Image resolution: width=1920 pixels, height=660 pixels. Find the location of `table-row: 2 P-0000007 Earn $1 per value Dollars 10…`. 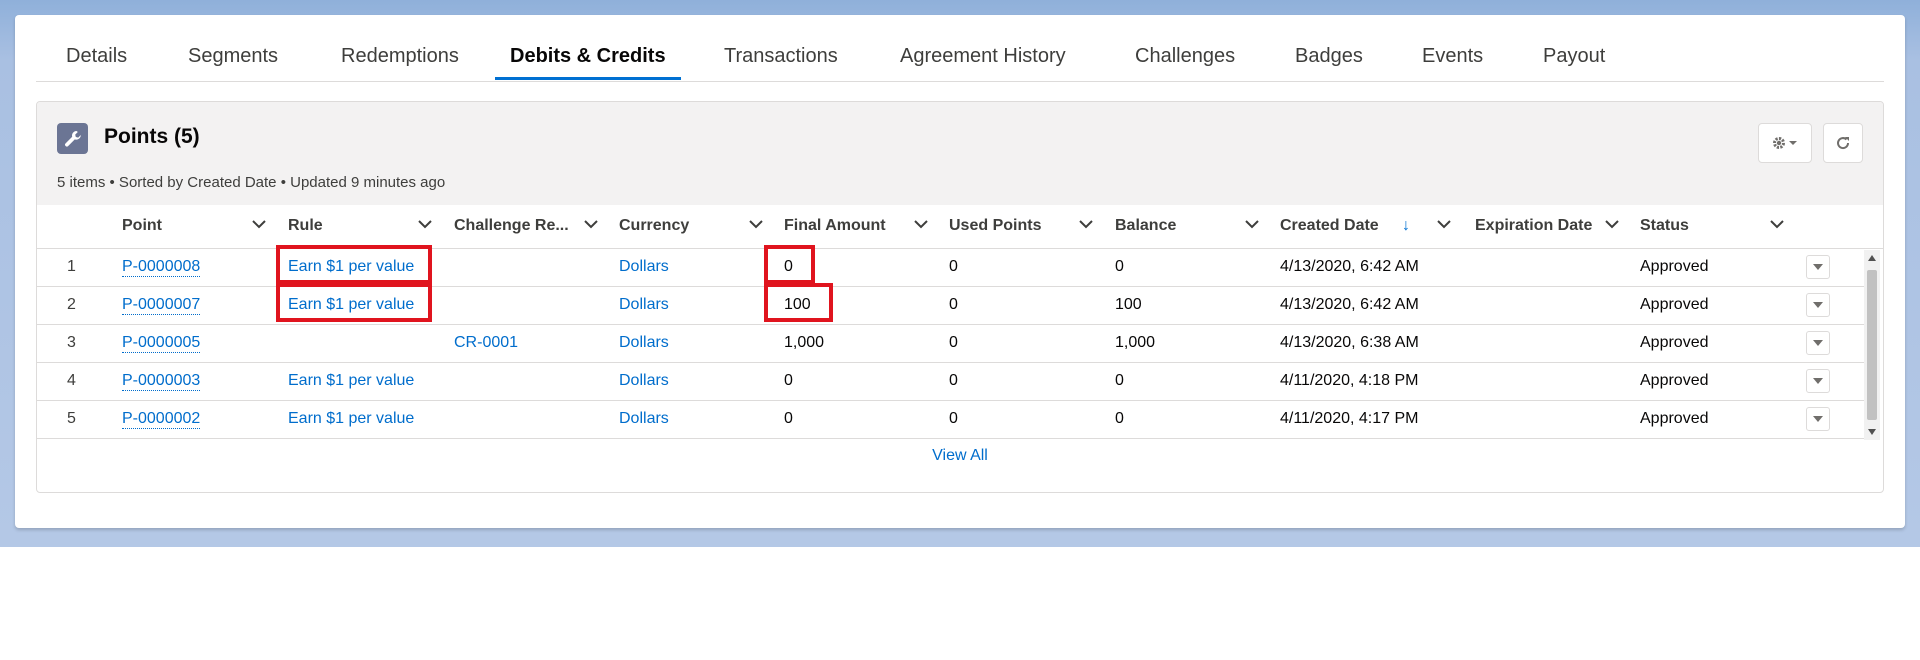

table-row: 2 P-0000007 Earn $1 per value Dollars 10… is located at coordinates (955, 306).